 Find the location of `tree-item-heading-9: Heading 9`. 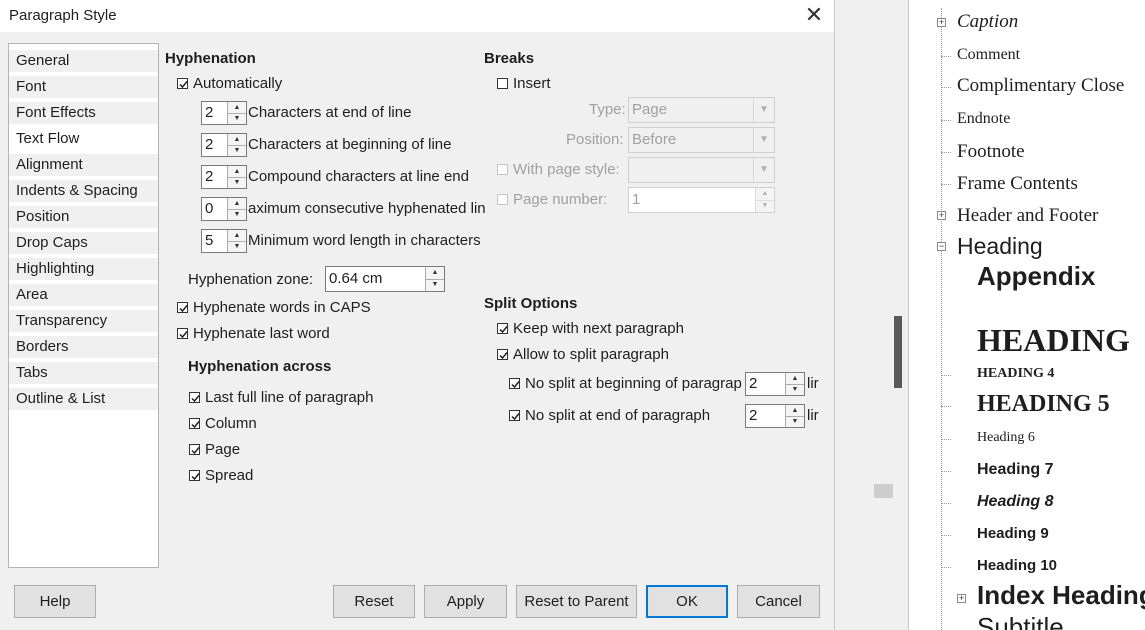

tree-item-heading-9: Heading 9 is located at coordinates (1013, 533).